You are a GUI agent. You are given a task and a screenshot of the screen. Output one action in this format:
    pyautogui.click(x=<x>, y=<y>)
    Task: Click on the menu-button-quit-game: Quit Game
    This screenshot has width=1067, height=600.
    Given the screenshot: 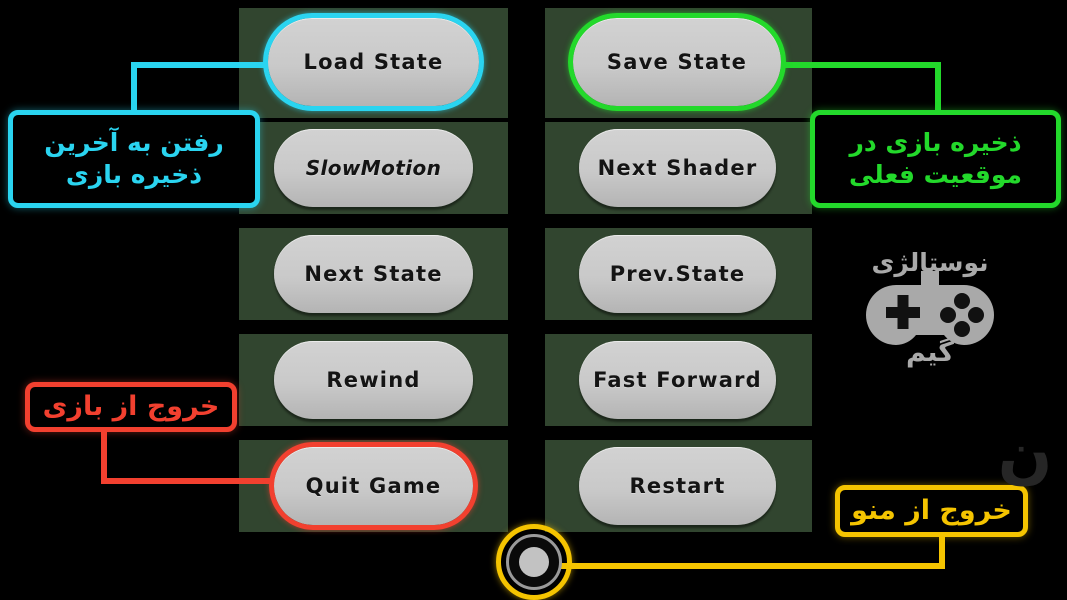 What is the action you would take?
    pyautogui.click(x=373, y=486)
    